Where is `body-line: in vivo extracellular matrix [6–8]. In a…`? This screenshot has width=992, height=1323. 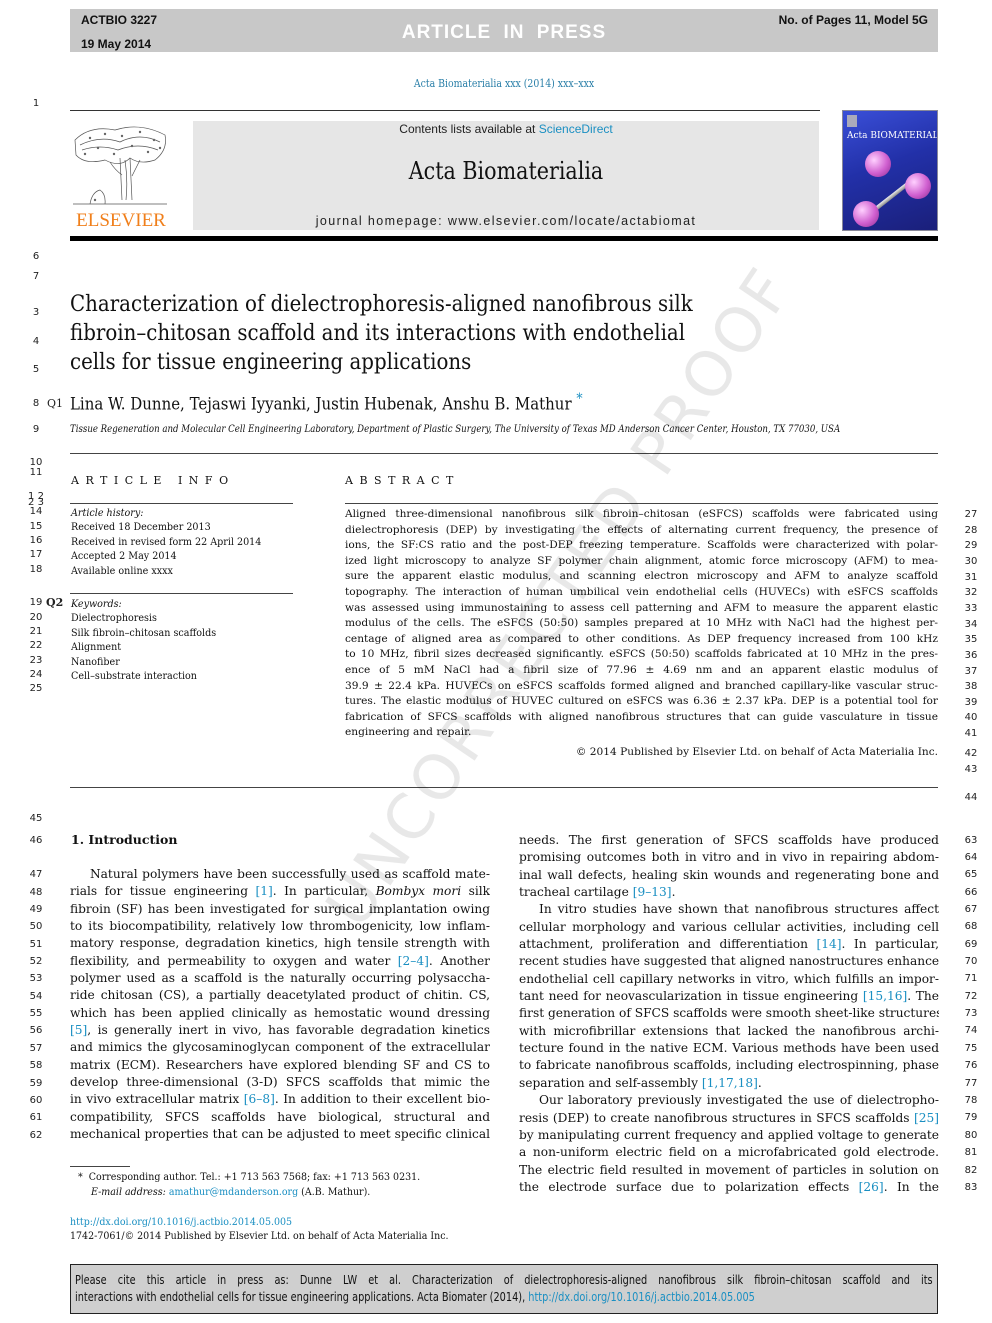 body-line: in vivo extracellular matrix [6–8]. In a… is located at coordinates (280, 1099).